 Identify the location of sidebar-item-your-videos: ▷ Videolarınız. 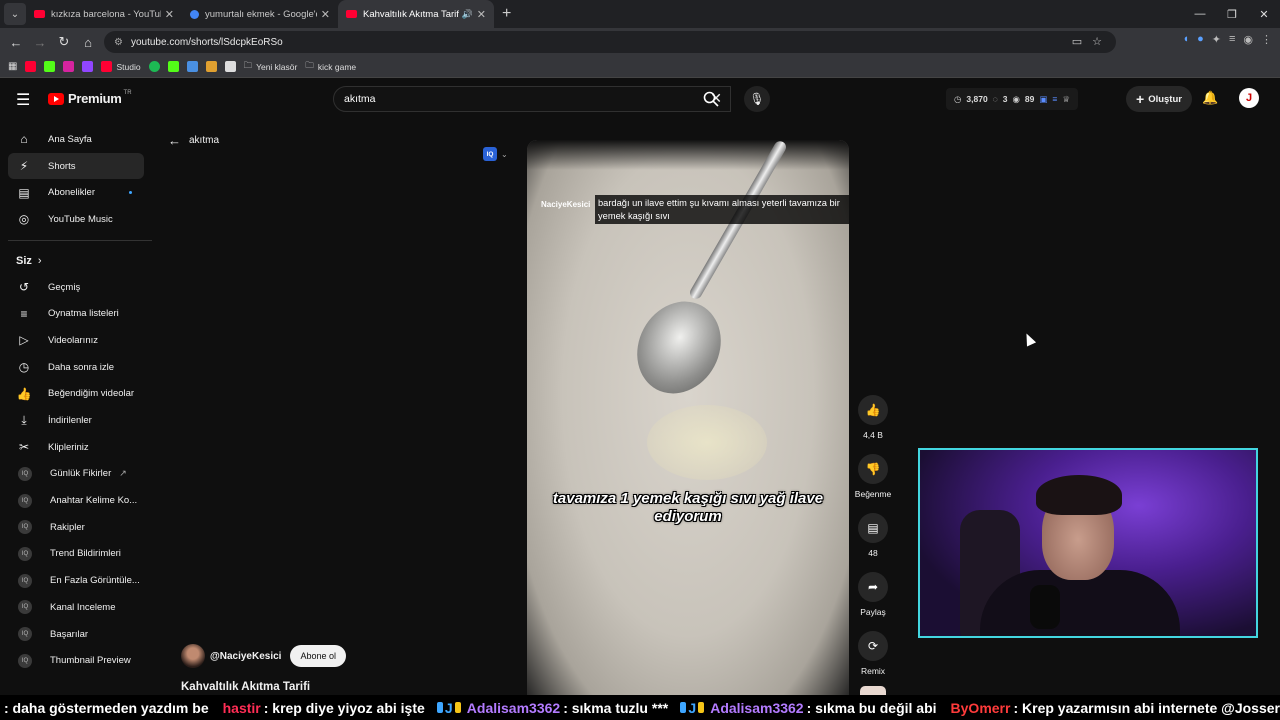
(76, 340).